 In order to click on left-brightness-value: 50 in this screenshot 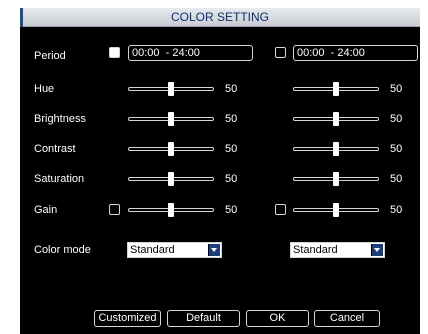, I will do `click(231, 119)`.